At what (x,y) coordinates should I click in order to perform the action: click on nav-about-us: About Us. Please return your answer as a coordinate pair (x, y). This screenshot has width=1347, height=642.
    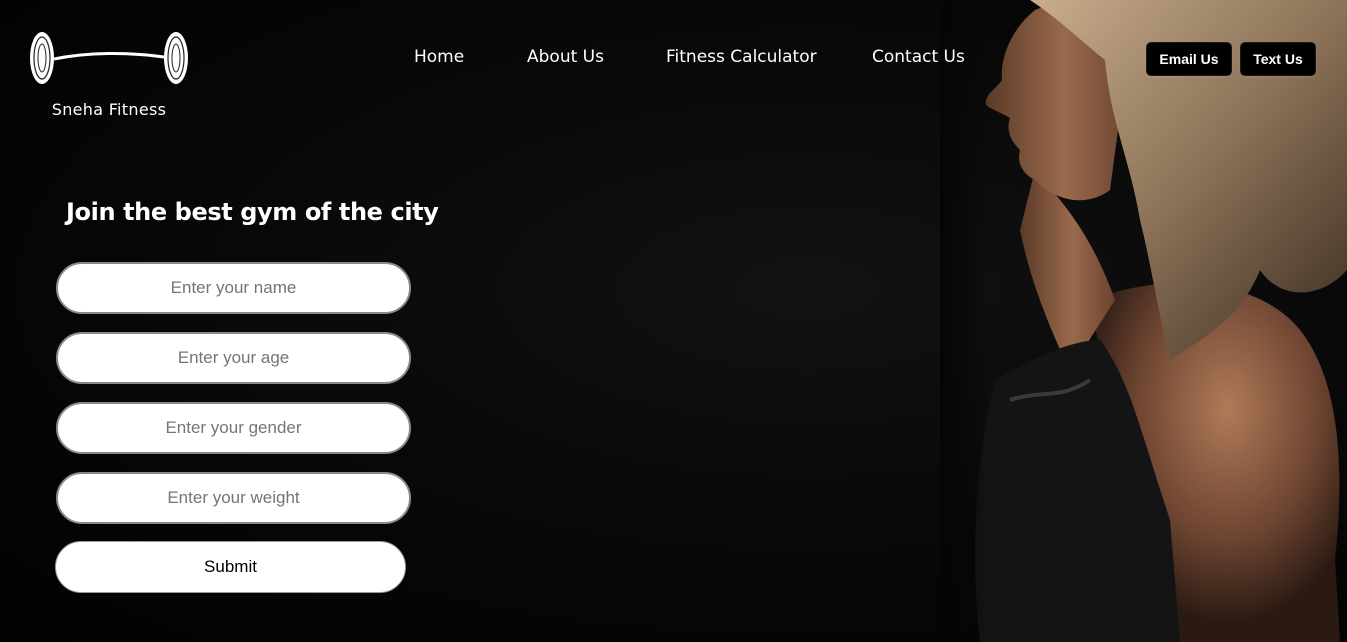
    Looking at the image, I should click on (565, 57).